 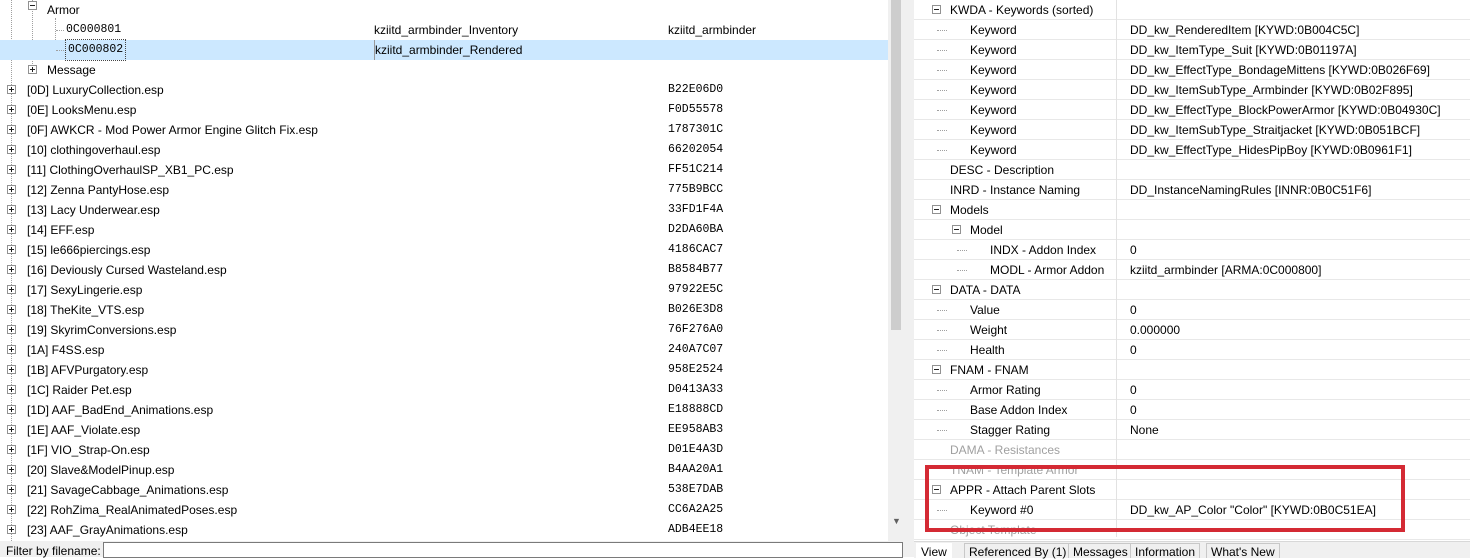 I want to click on record-field-row: DAMA - Resistances, so click(x=1192, y=450).